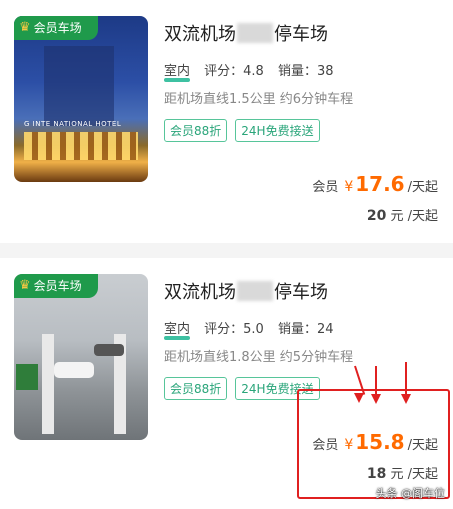  What do you see at coordinates (234, 329) in the screenshot?
I see `rating: 评分：5.0` at bounding box center [234, 329].